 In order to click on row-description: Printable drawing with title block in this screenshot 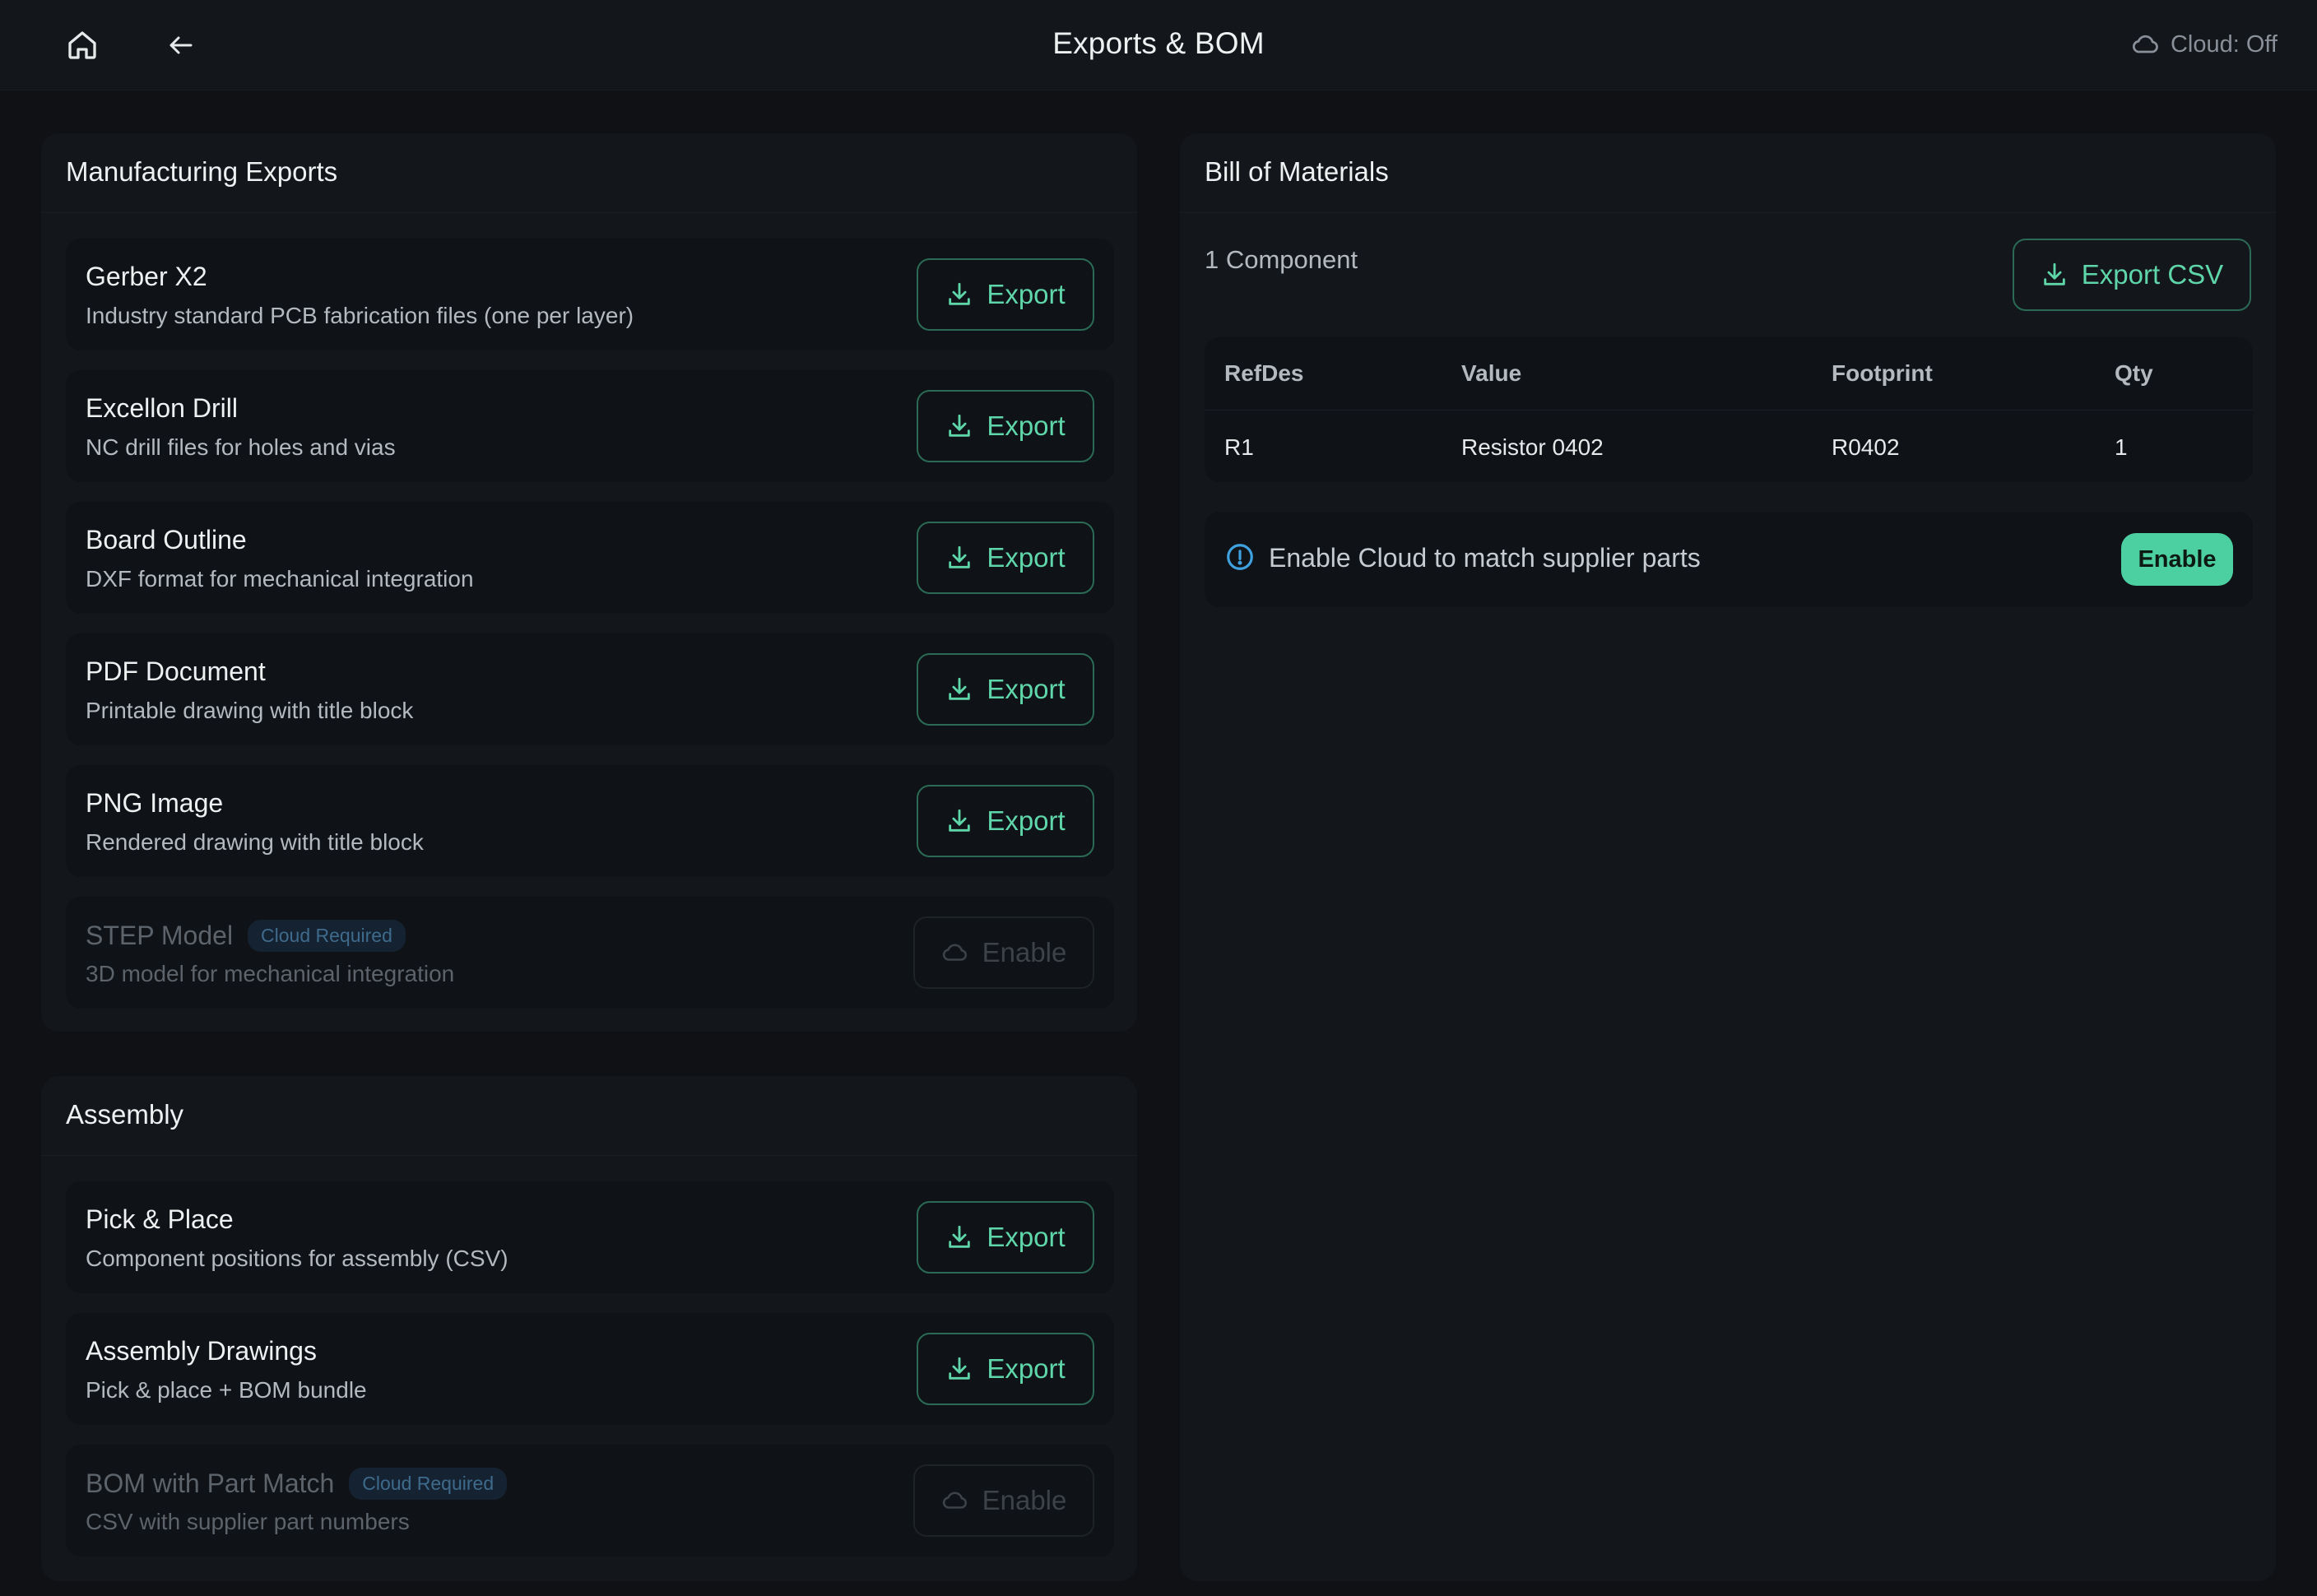, I will do `click(250, 711)`.